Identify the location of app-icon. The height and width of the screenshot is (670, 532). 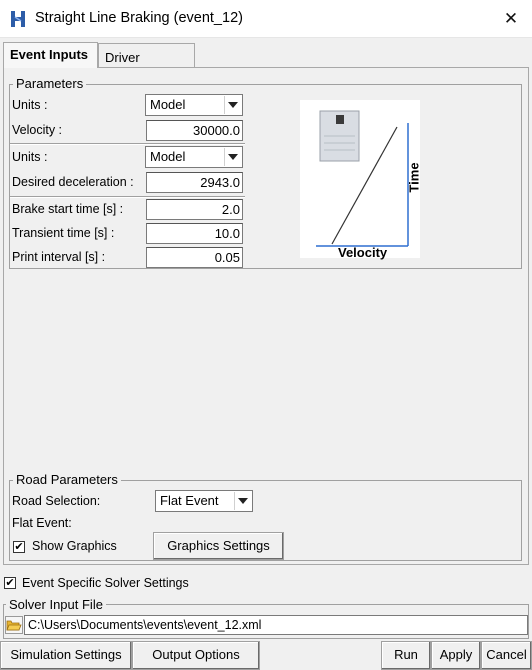
(18, 19).